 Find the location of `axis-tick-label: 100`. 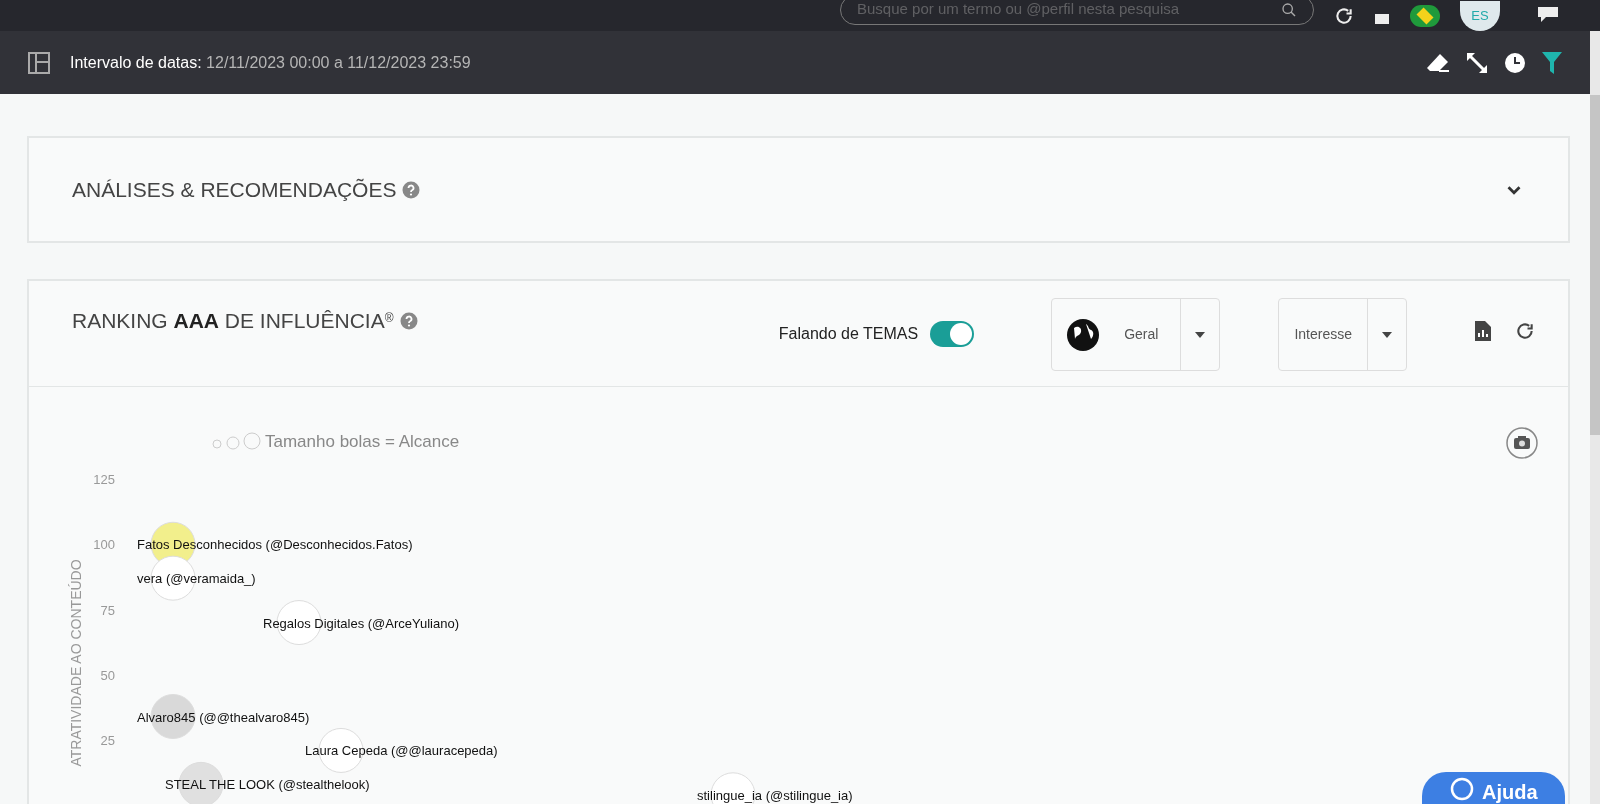

axis-tick-label: 100 is located at coordinates (104, 545).